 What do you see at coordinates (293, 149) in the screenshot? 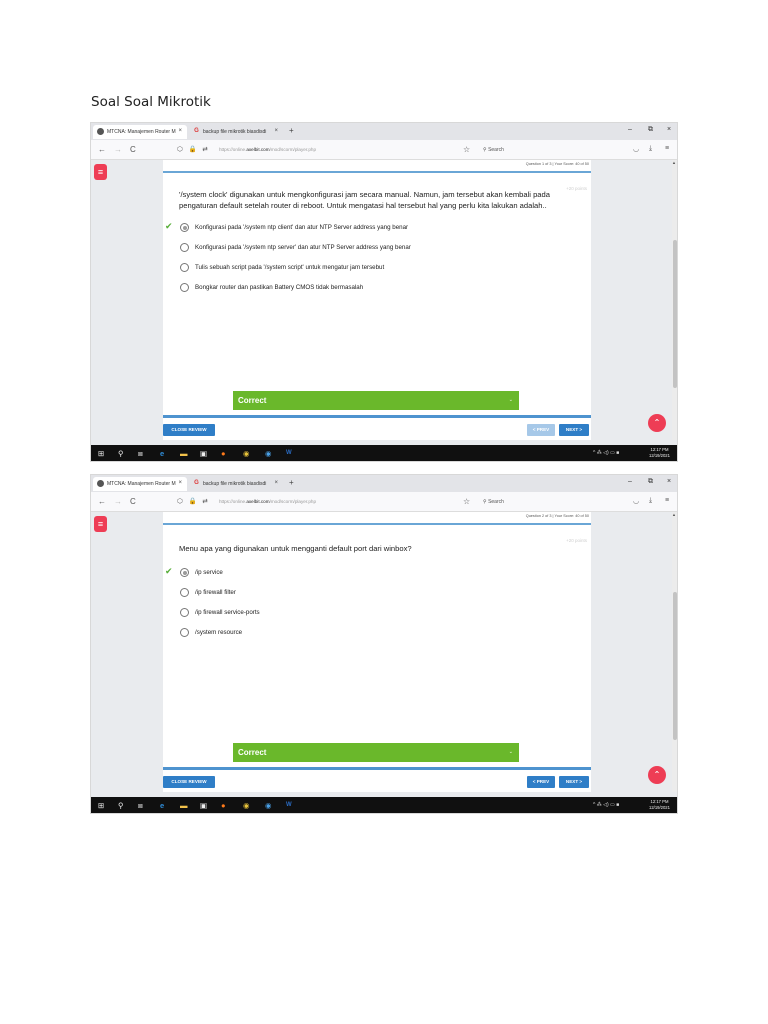
I see `url-path: /mod/scorm/player.php` at bounding box center [293, 149].